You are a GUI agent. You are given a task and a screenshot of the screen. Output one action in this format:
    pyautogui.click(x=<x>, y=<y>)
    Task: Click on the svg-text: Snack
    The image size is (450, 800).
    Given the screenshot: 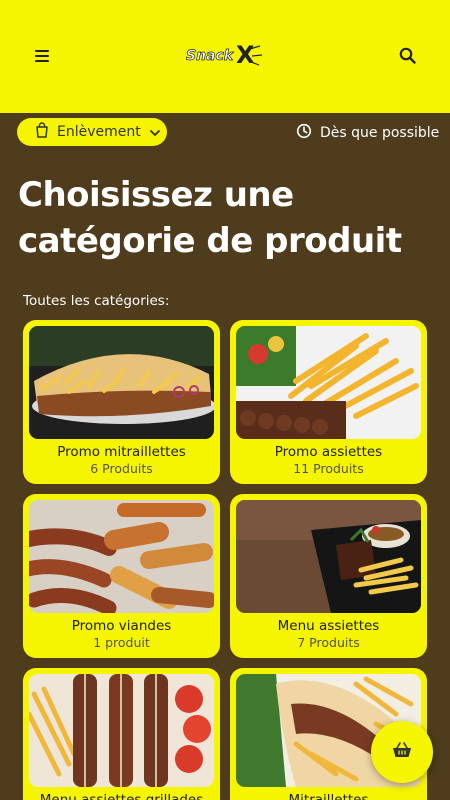 What is the action you would take?
    pyautogui.click(x=210, y=56)
    